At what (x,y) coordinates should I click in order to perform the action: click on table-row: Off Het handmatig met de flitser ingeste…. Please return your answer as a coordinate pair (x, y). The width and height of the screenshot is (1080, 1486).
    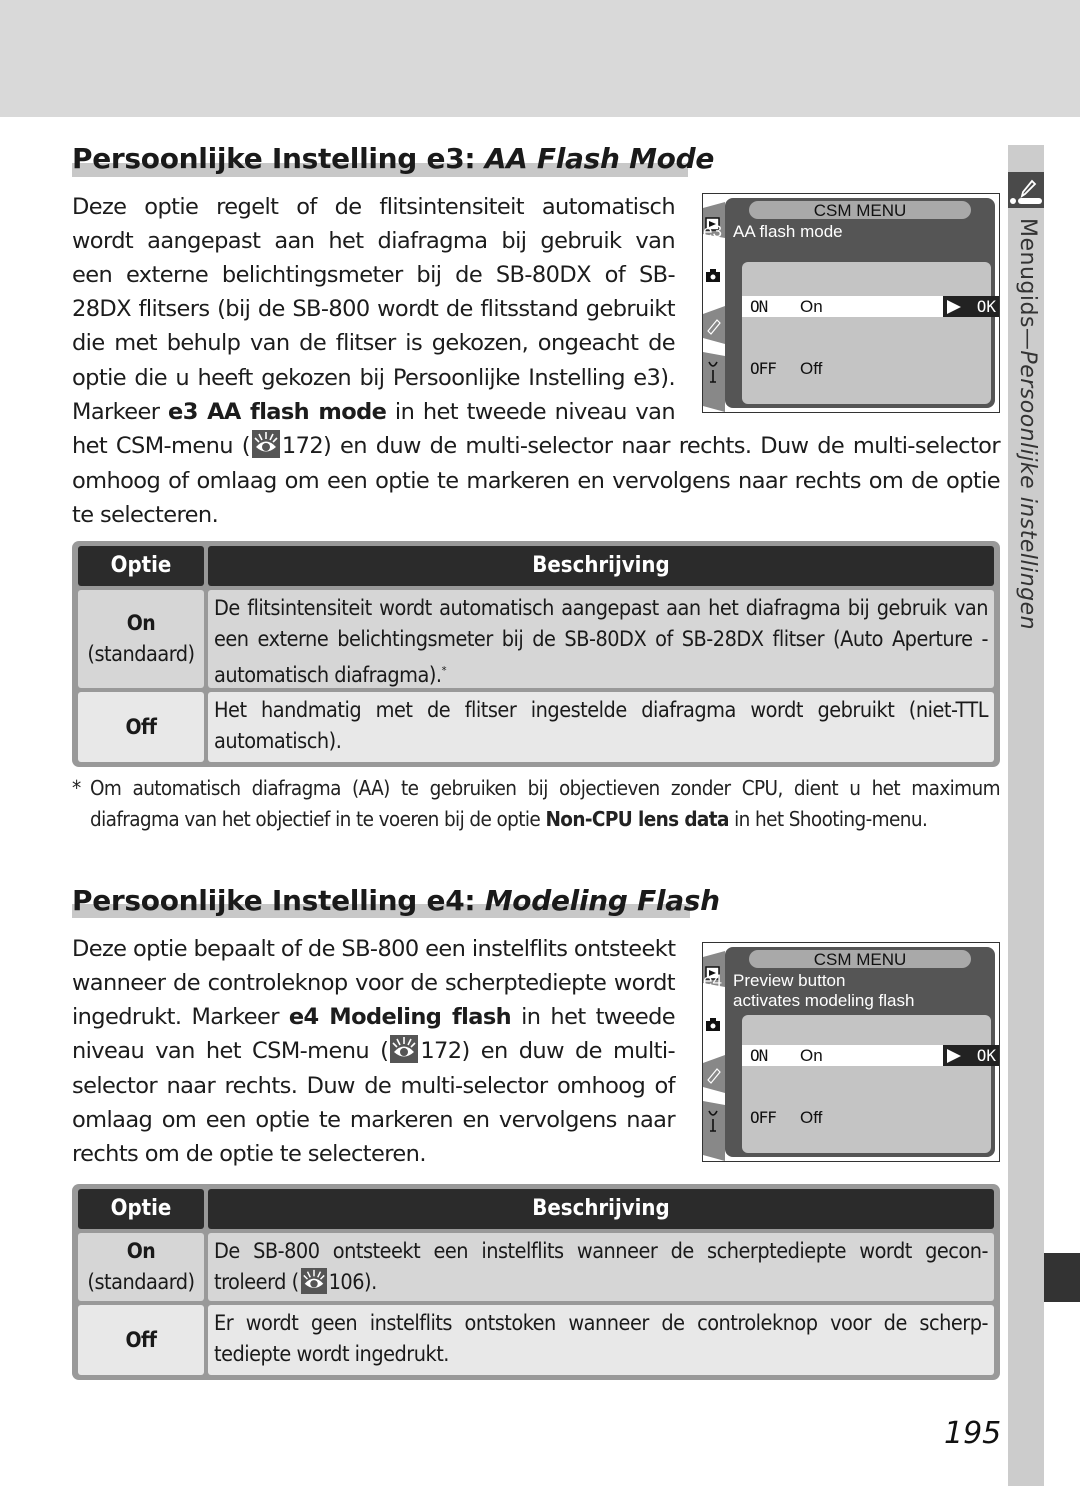
    Looking at the image, I should click on (536, 727).